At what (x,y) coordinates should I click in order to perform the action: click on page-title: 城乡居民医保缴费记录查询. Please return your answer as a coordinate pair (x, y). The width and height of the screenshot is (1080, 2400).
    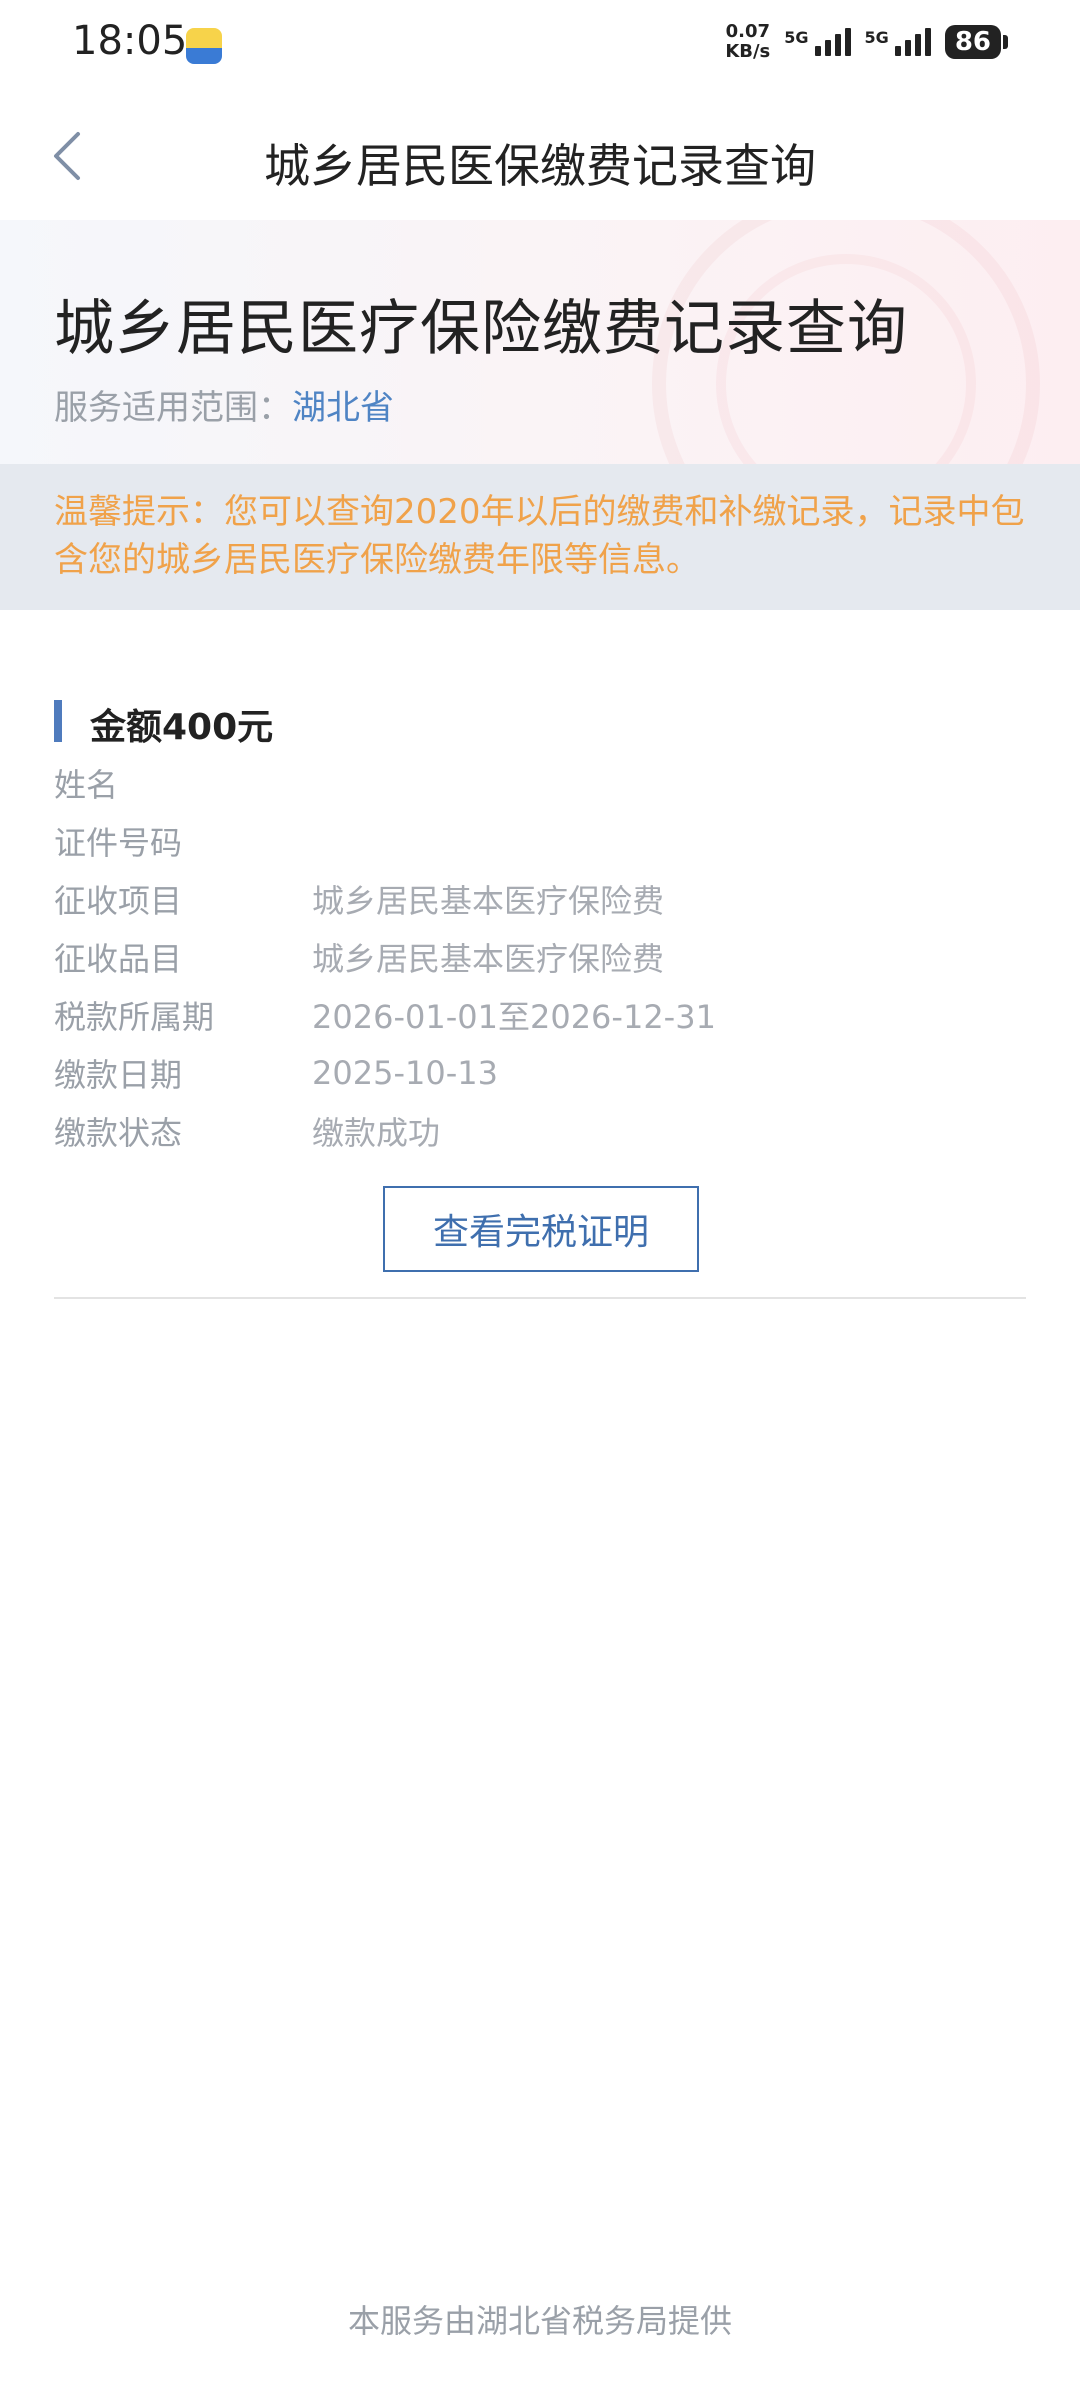
    Looking at the image, I should click on (540, 166).